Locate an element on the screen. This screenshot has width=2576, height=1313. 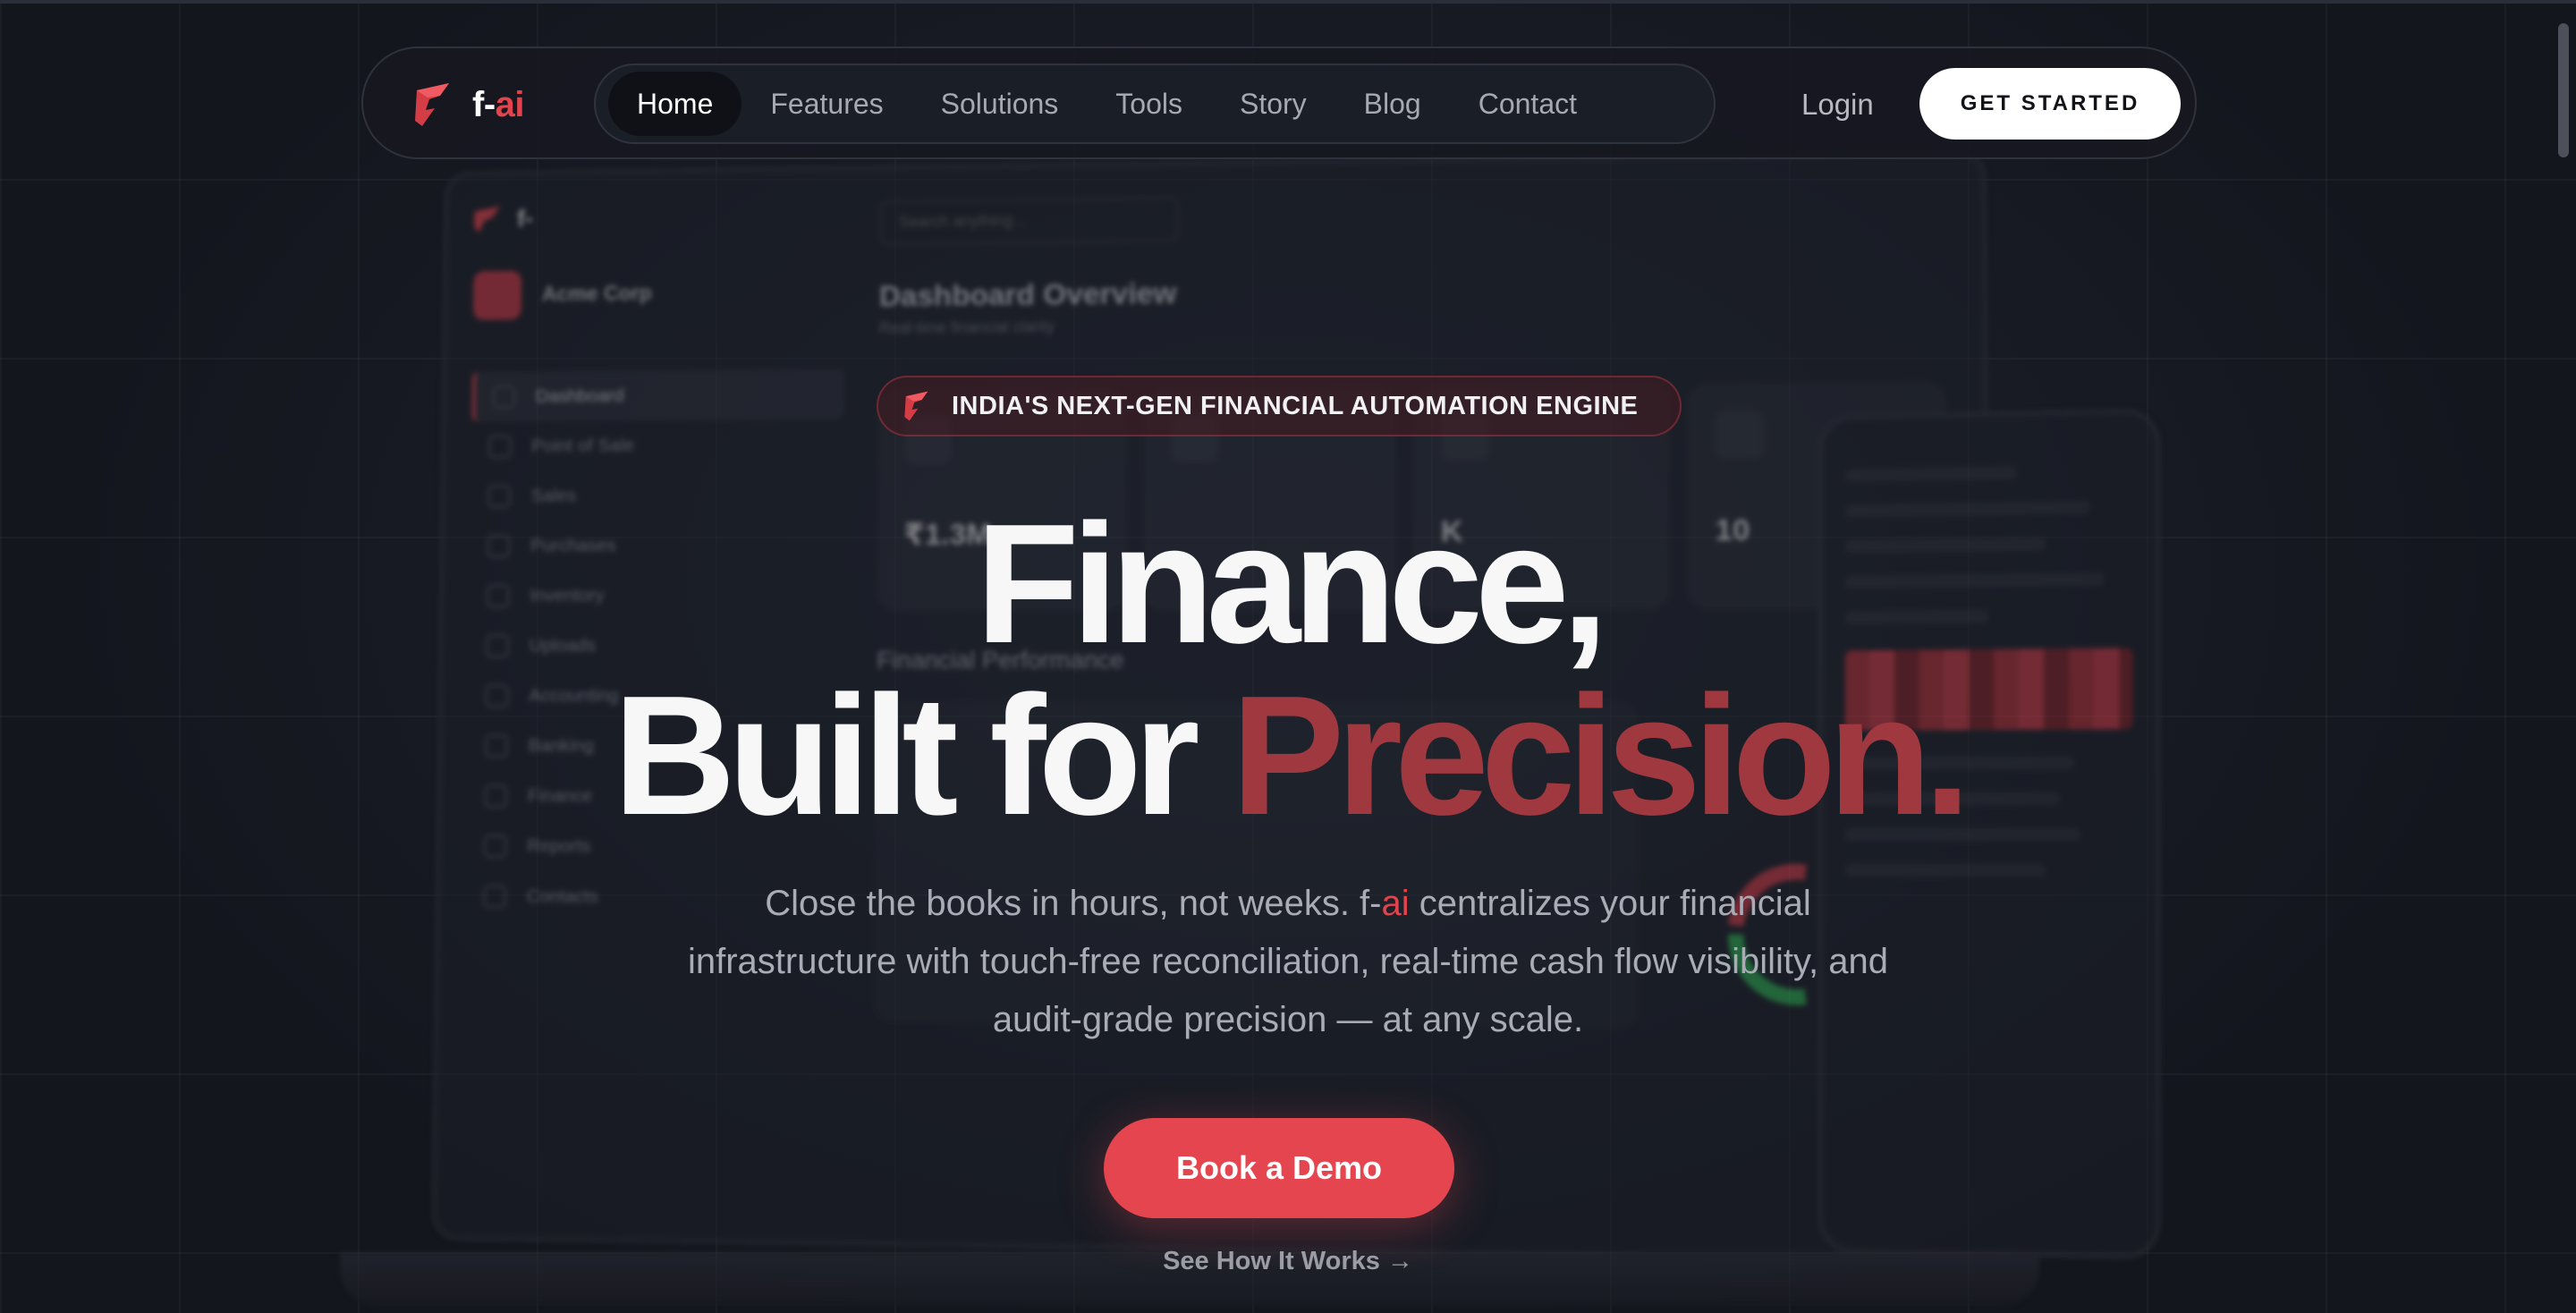
mockup-logo: f- is located at coordinates (659, 217).